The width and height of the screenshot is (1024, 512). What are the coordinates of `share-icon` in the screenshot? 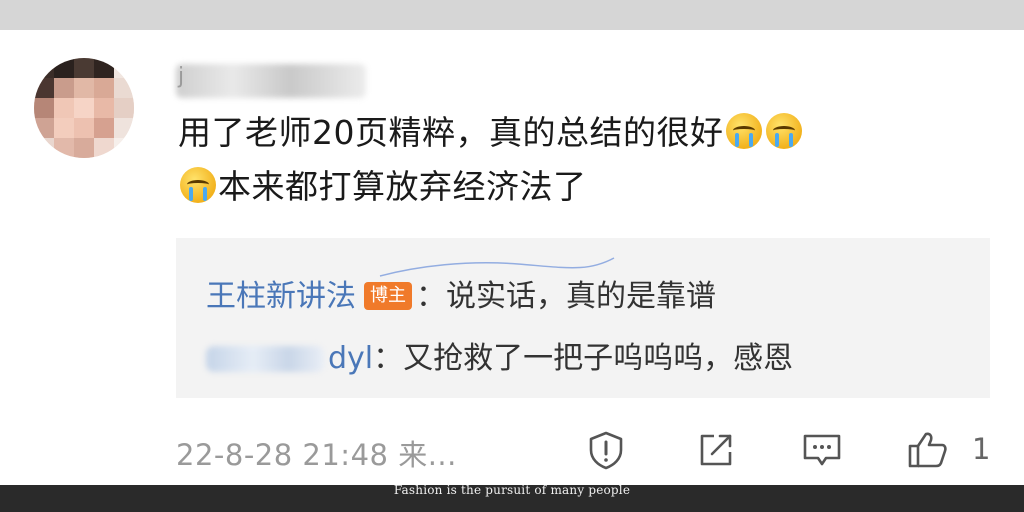 It's located at (716, 450).